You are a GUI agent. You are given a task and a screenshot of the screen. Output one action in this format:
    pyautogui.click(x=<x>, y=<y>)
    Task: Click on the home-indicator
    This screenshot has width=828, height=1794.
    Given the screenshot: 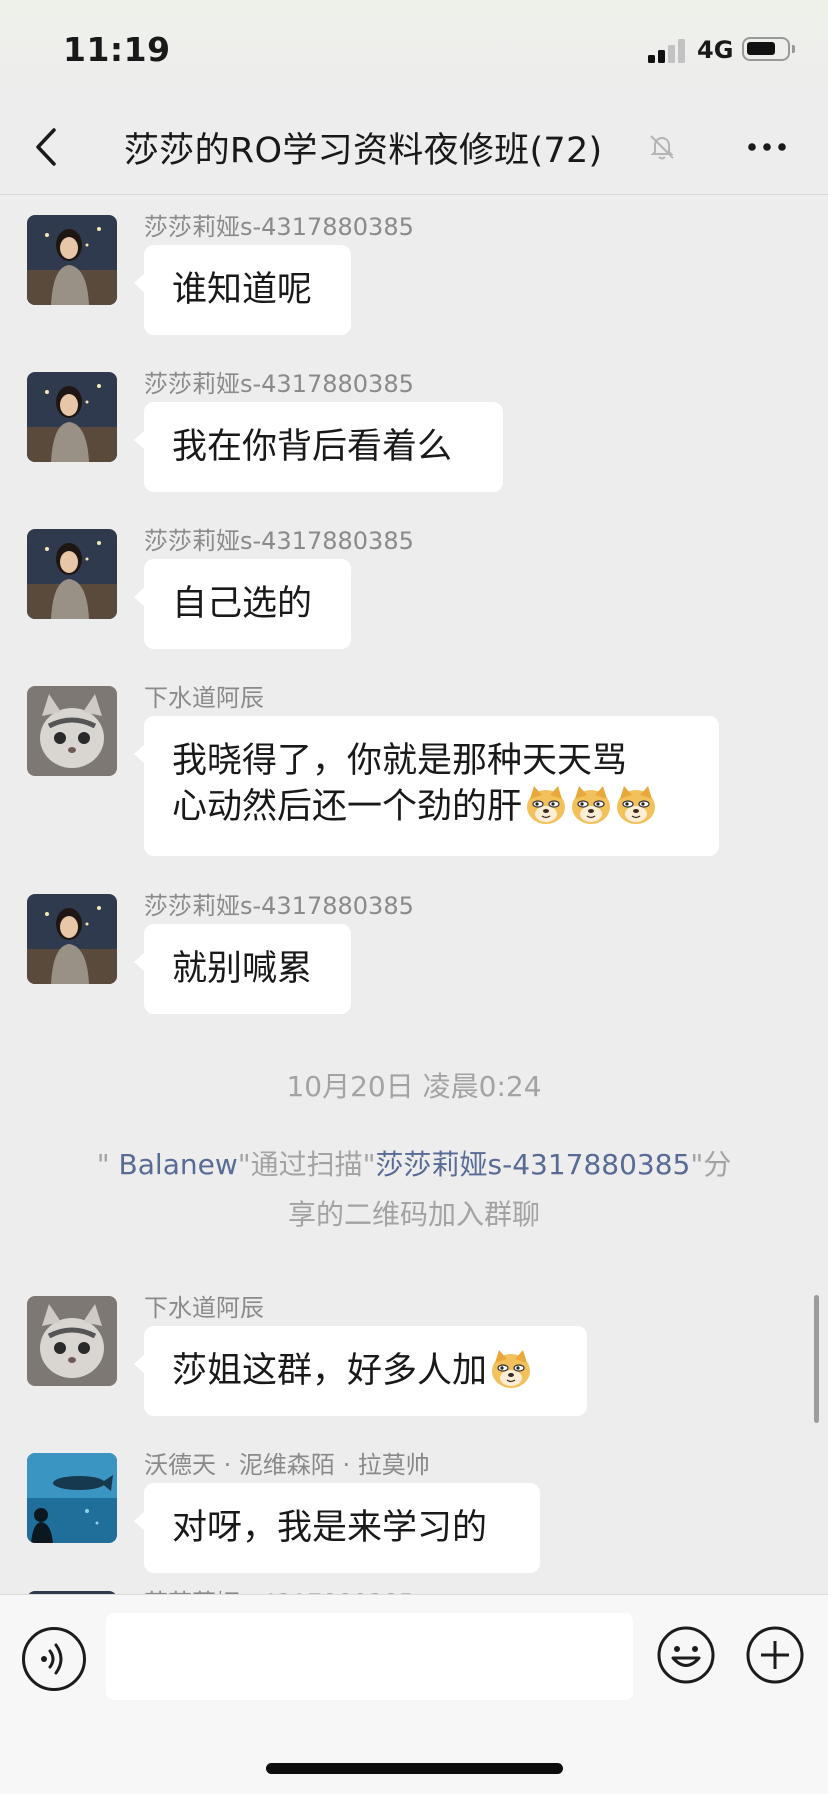 What is the action you would take?
    pyautogui.click(x=414, y=1768)
    